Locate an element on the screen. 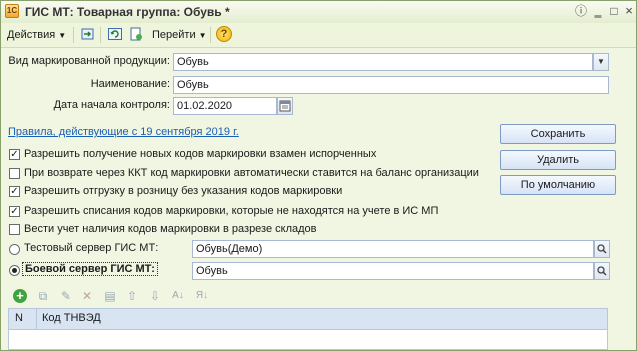 The width and height of the screenshot is (637, 351). product-type-field: Обувь is located at coordinates (383, 62).